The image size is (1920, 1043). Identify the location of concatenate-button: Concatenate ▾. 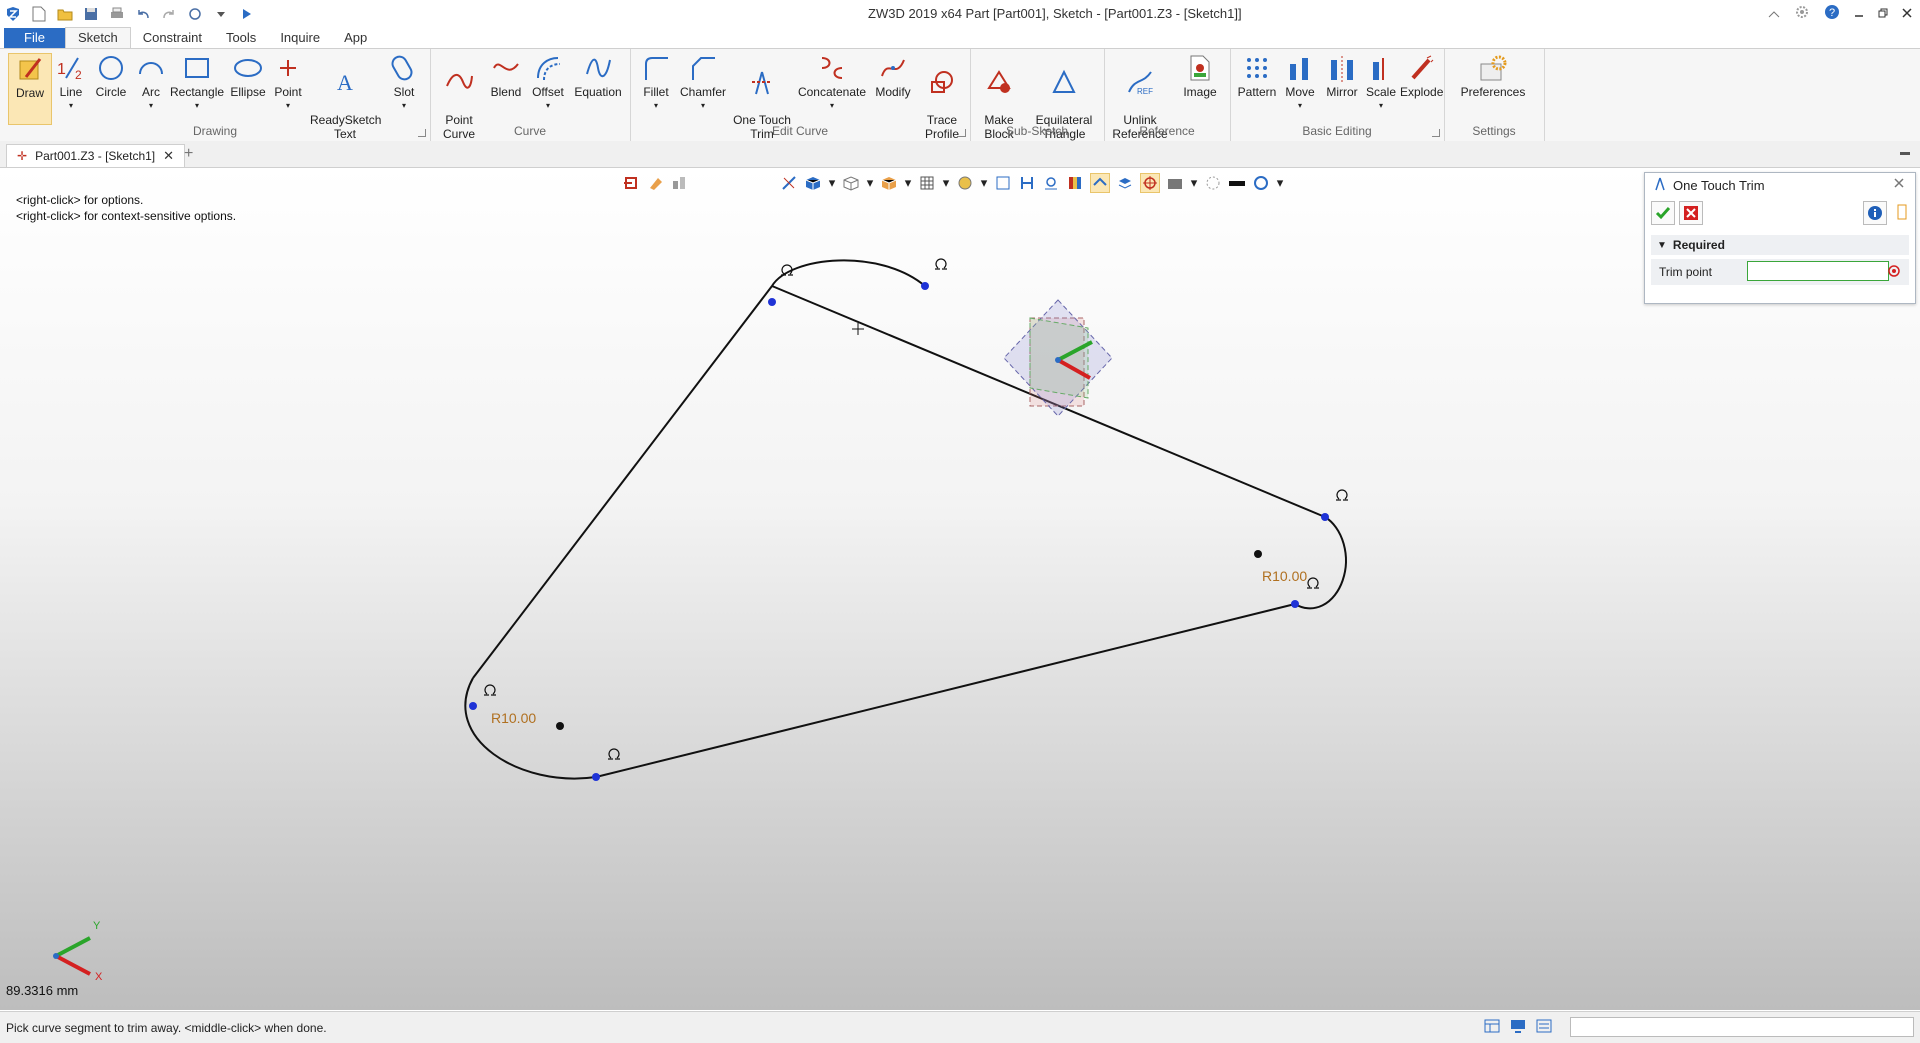
(832, 83).